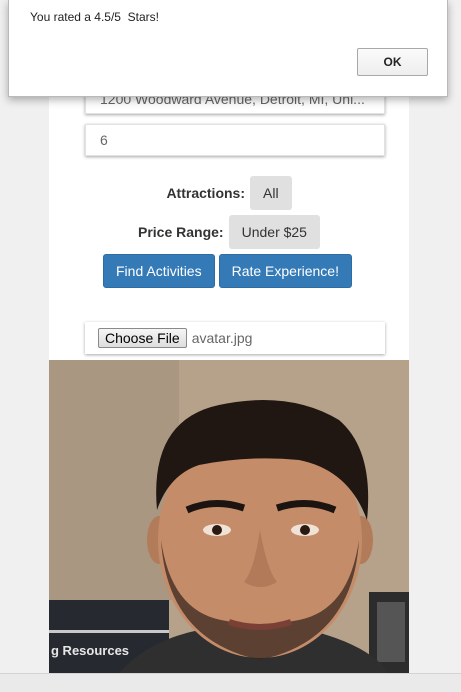 The height and width of the screenshot is (692, 461). Describe the element at coordinates (205, 193) in the screenshot. I see `attractions-label: Attractions:` at that location.